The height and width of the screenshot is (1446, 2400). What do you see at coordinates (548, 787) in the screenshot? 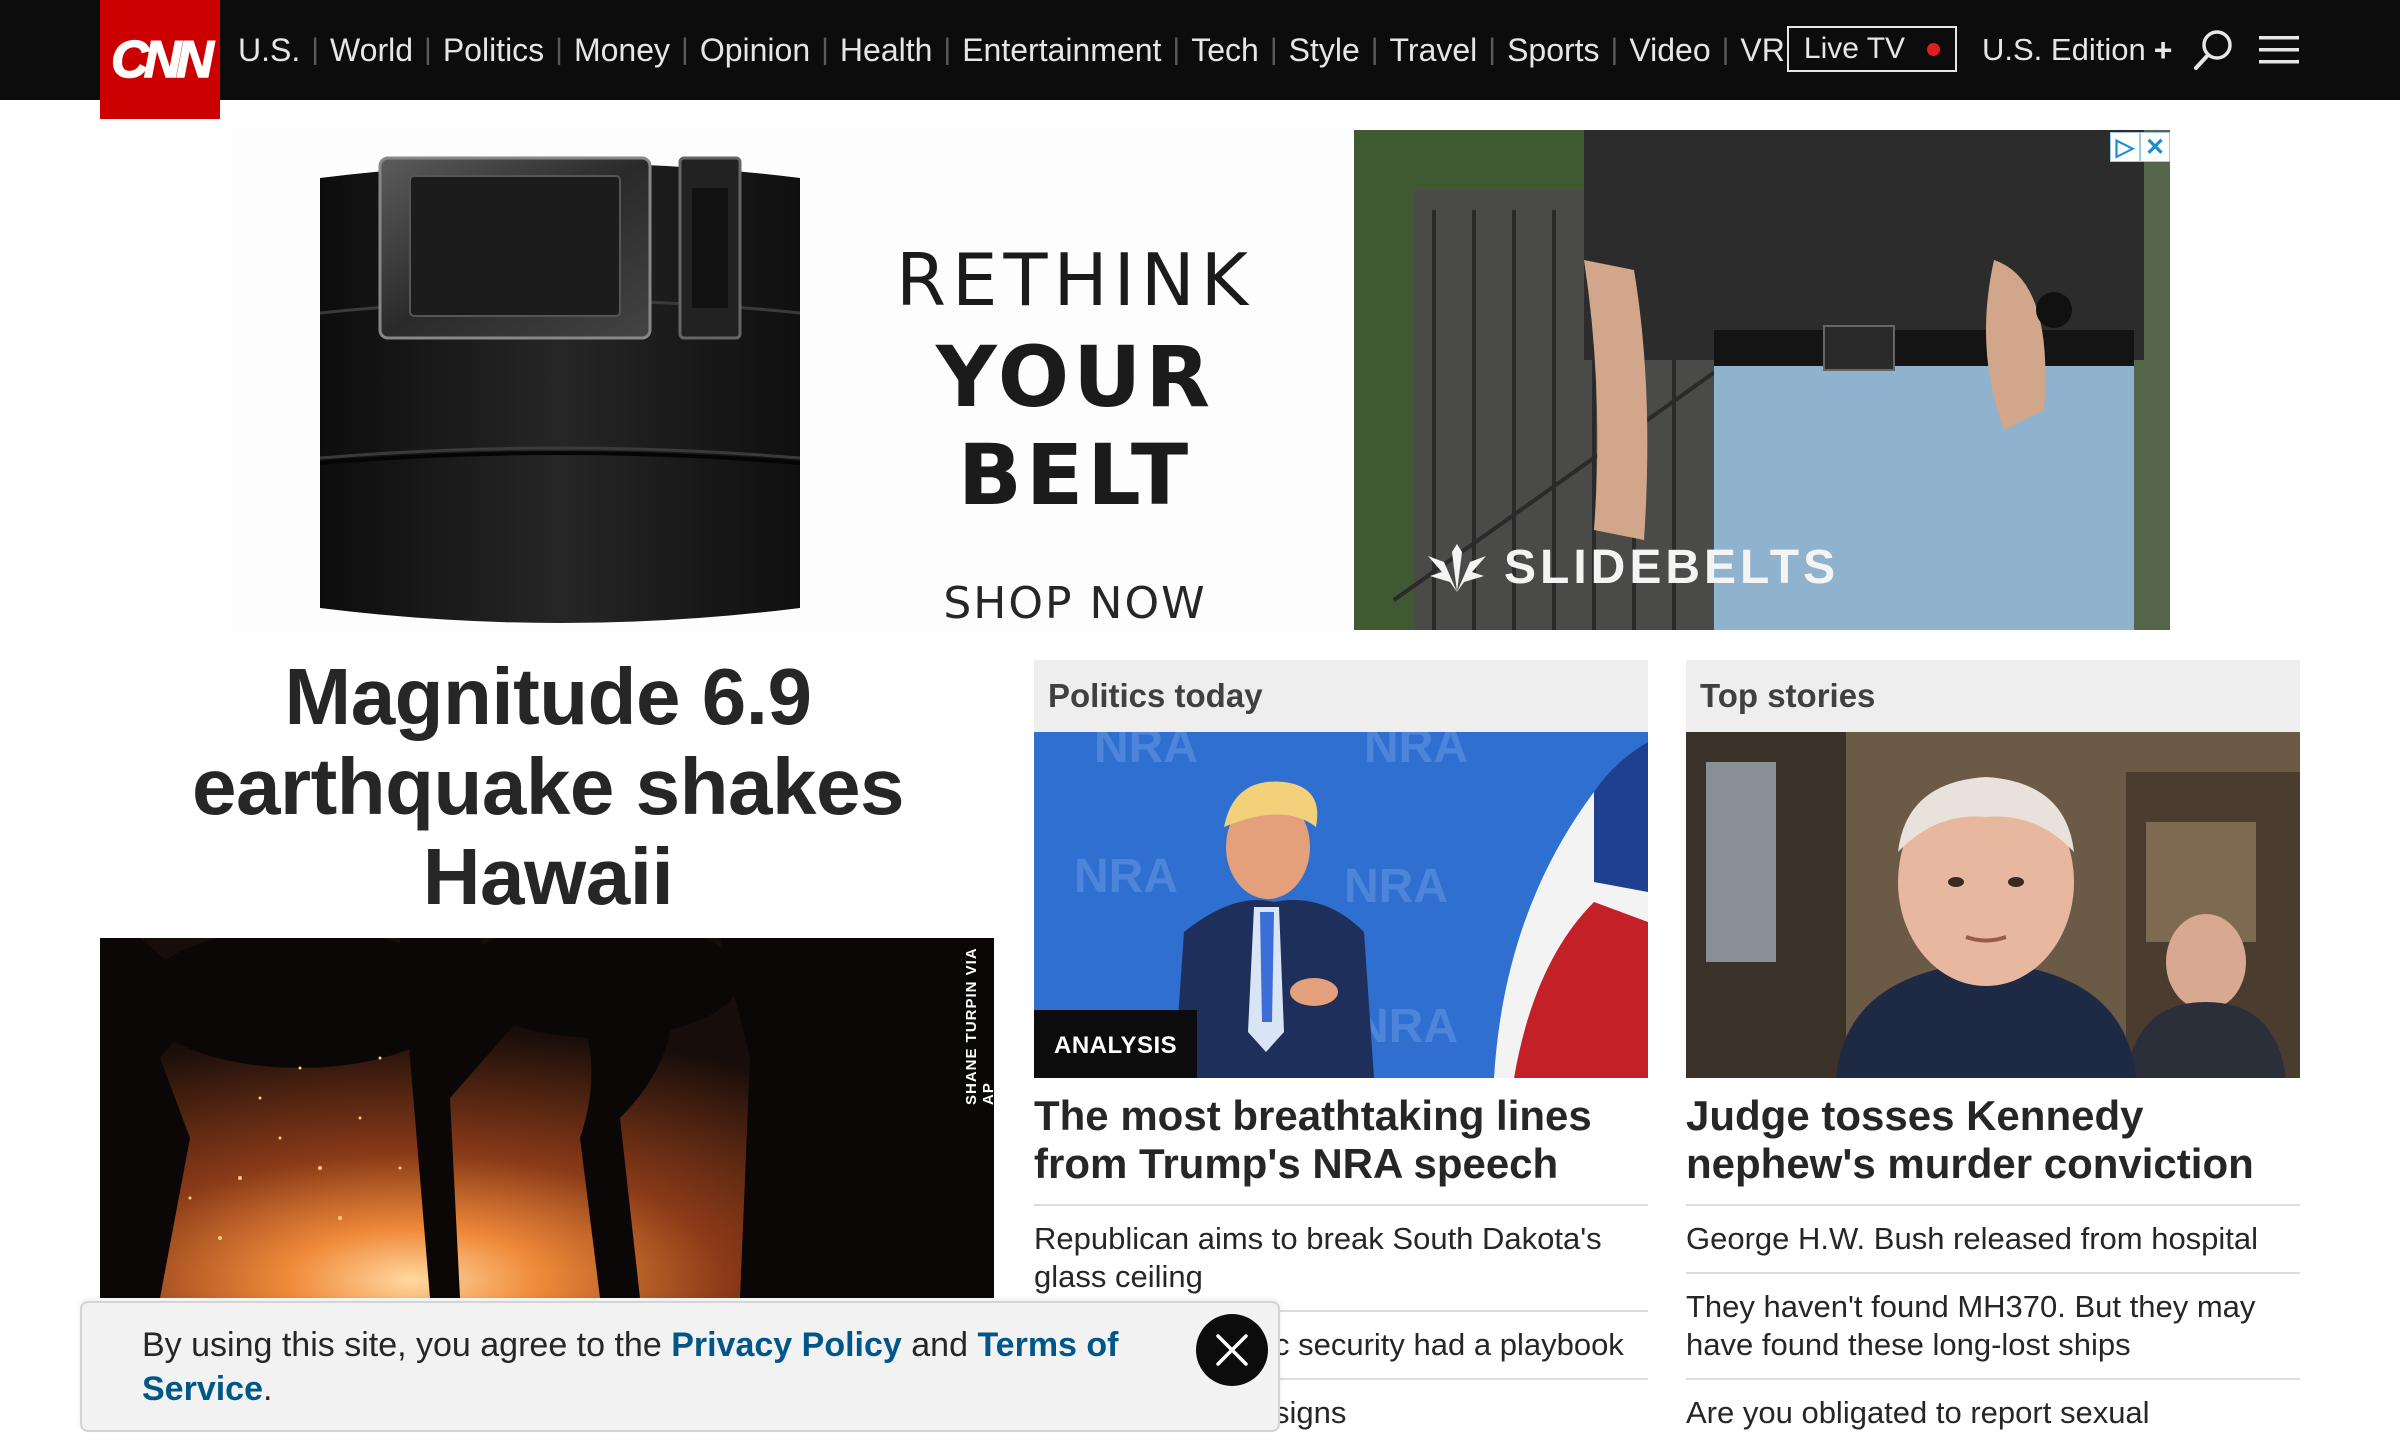
I see `lead-headline: Magnitude 6.9 earthquake shakes Hawaii` at bounding box center [548, 787].